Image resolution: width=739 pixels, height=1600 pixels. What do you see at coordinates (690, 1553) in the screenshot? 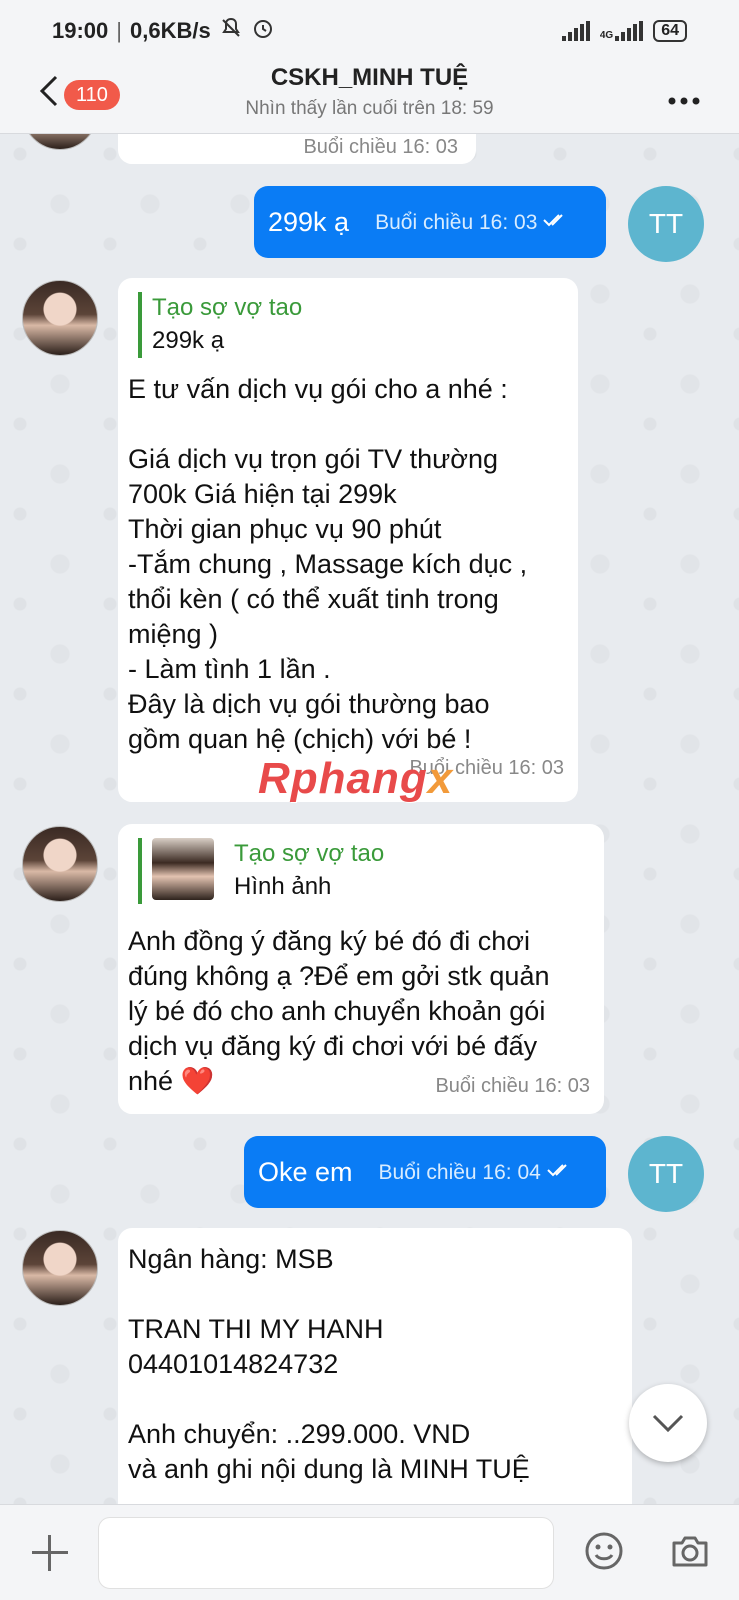
I see `camera-button` at bounding box center [690, 1553].